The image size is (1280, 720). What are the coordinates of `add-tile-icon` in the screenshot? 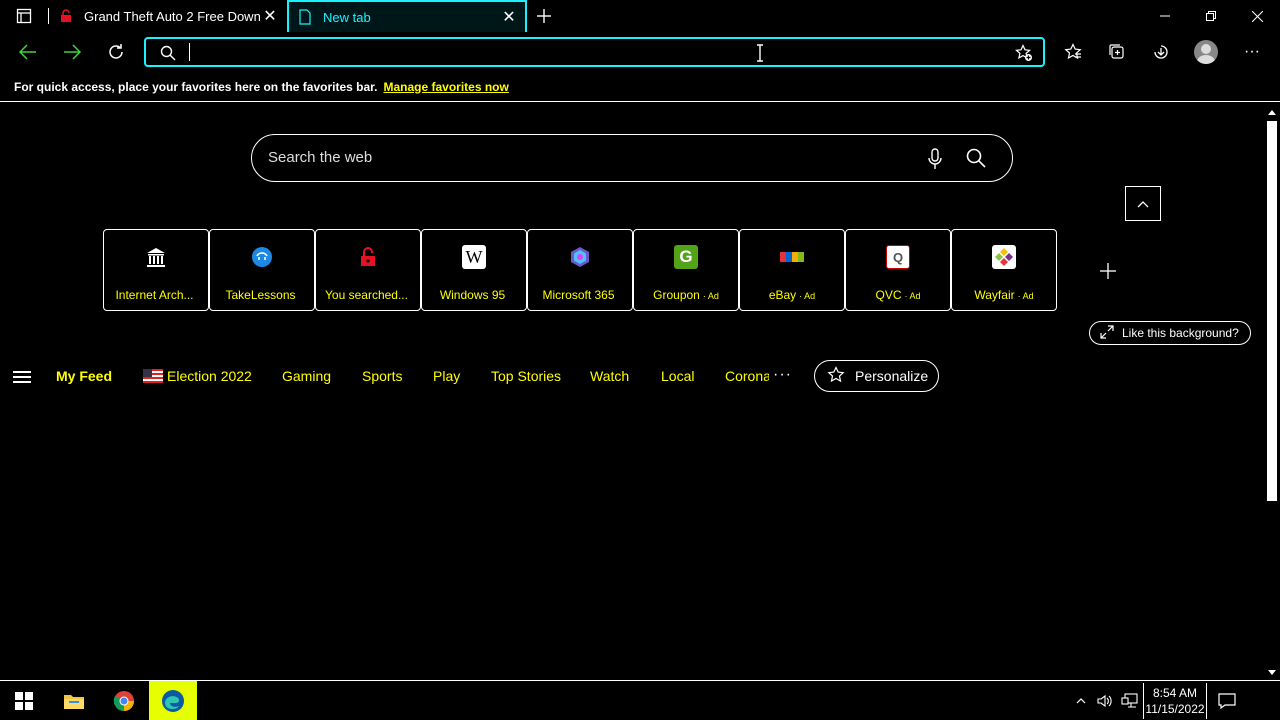 It's located at (1108, 271).